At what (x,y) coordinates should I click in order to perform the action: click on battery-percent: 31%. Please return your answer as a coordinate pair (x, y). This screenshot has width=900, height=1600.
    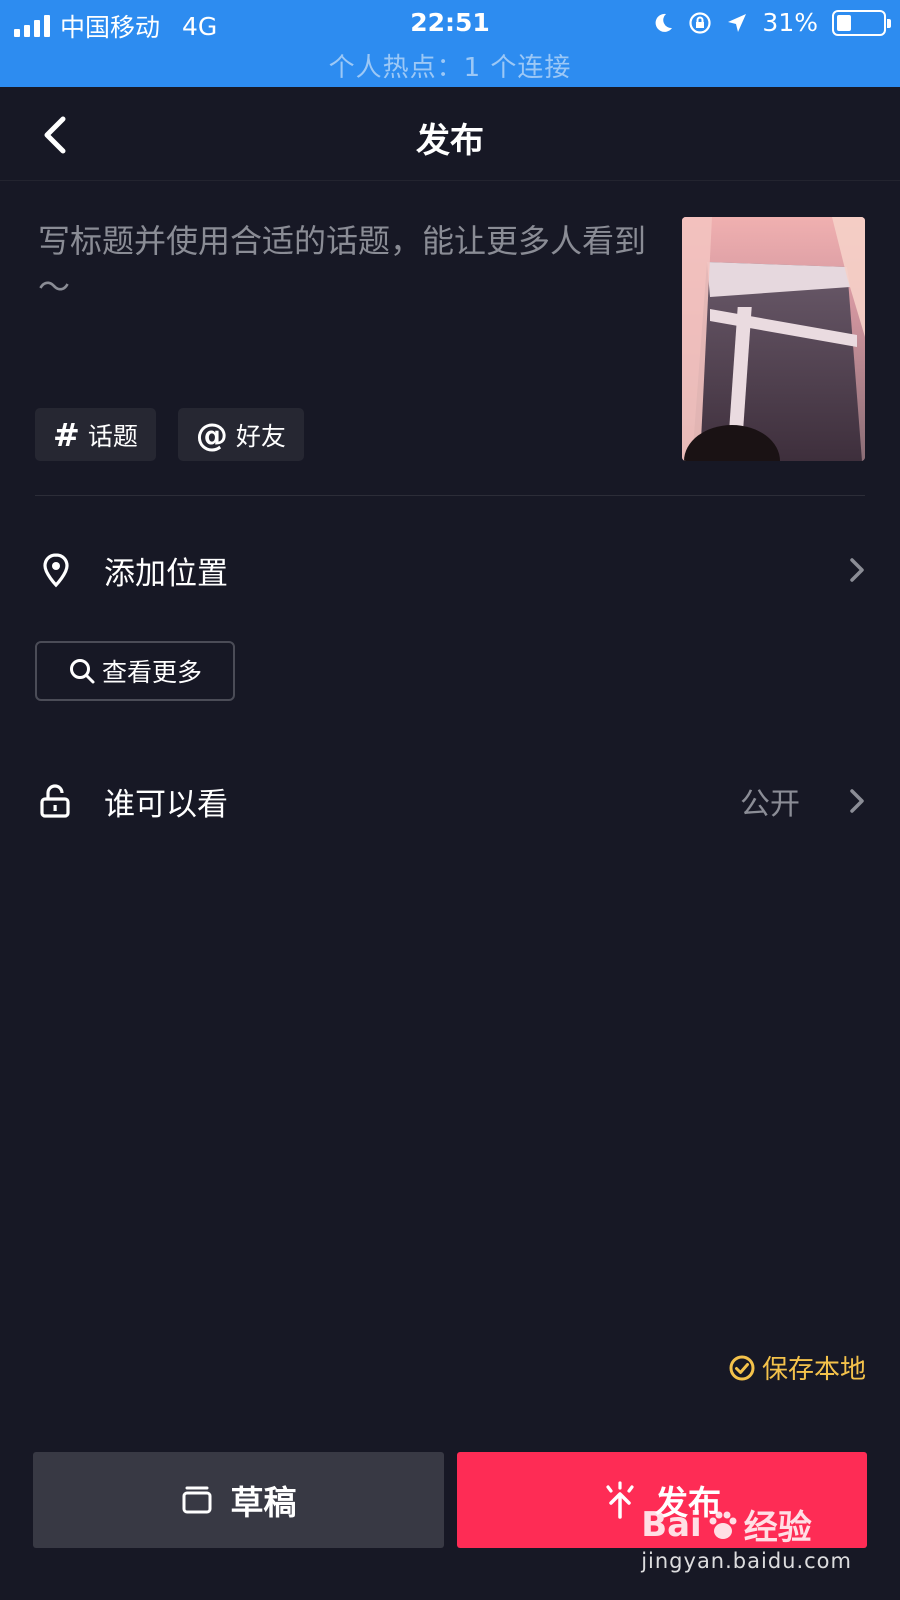
    Looking at the image, I should click on (790, 22).